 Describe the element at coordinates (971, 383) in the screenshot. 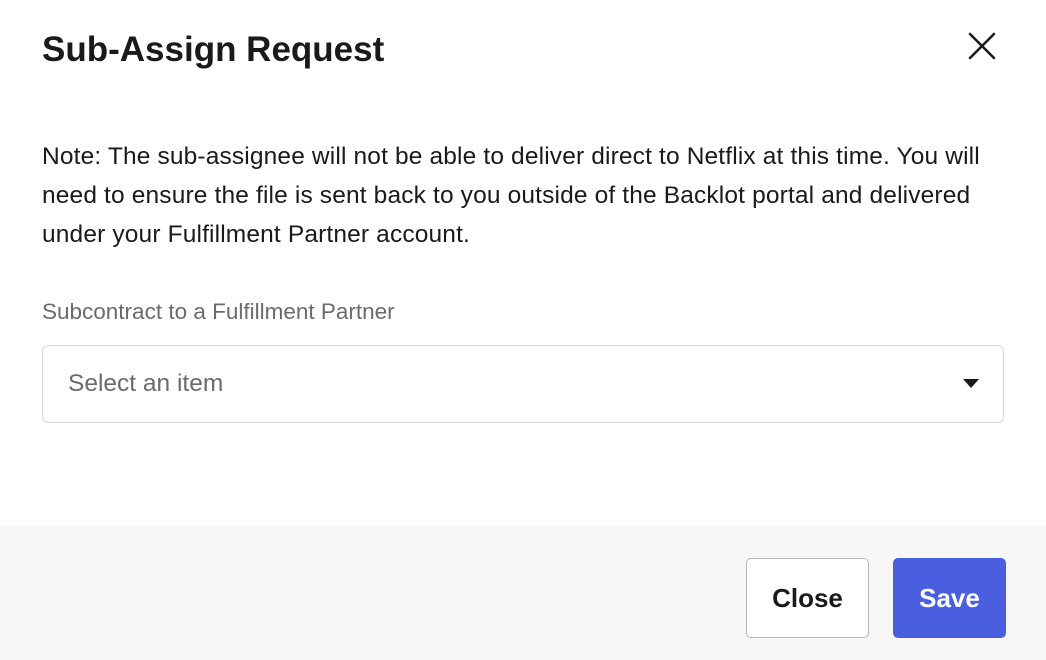

I see `caret-down-icon` at that location.